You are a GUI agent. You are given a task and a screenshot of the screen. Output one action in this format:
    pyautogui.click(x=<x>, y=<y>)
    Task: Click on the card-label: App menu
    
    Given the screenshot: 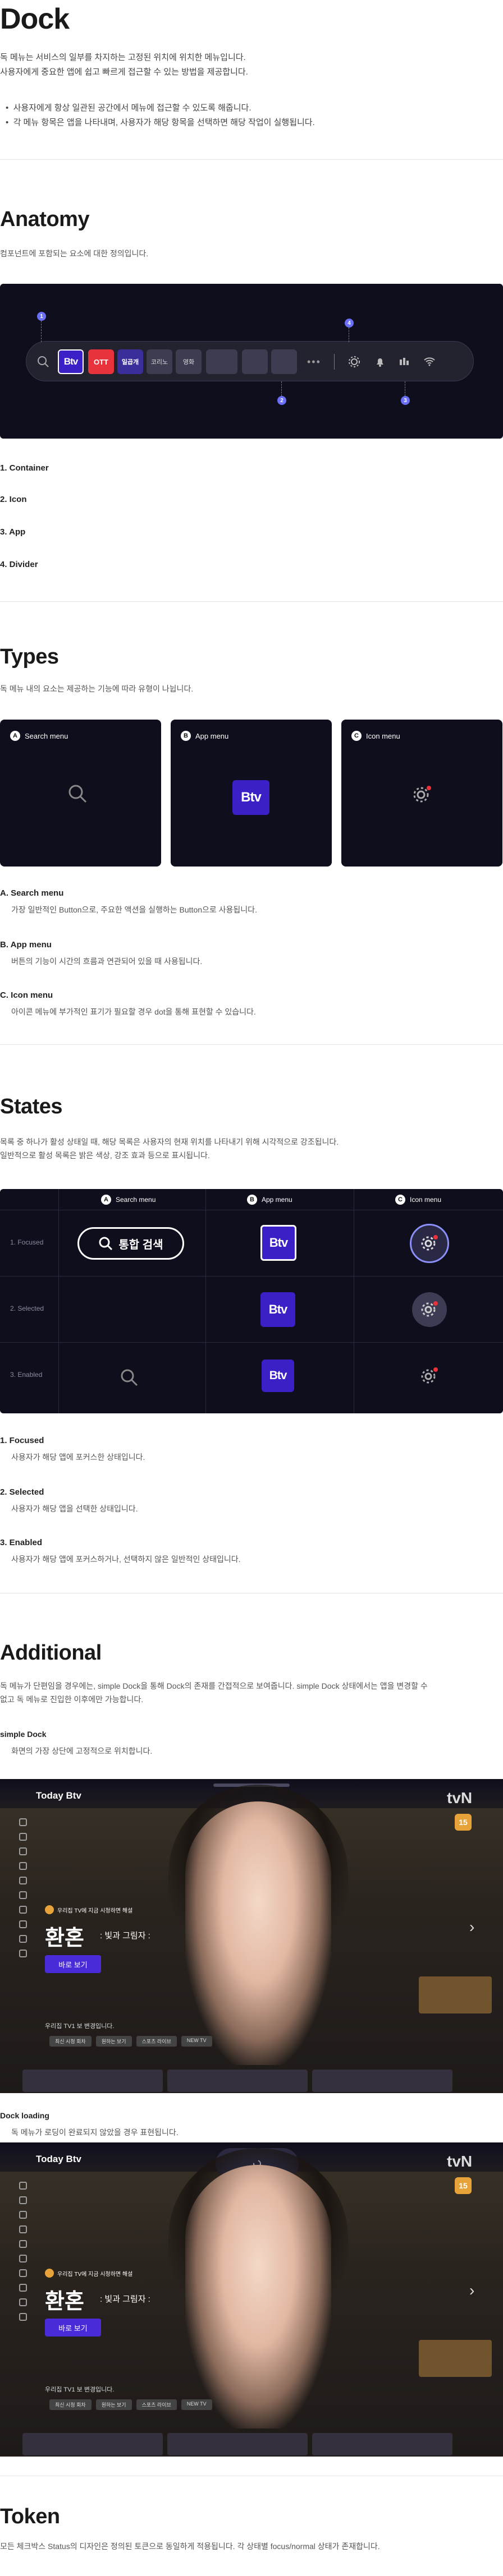 What is the action you would take?
    pyautogui.click(x=212, y=735)
    